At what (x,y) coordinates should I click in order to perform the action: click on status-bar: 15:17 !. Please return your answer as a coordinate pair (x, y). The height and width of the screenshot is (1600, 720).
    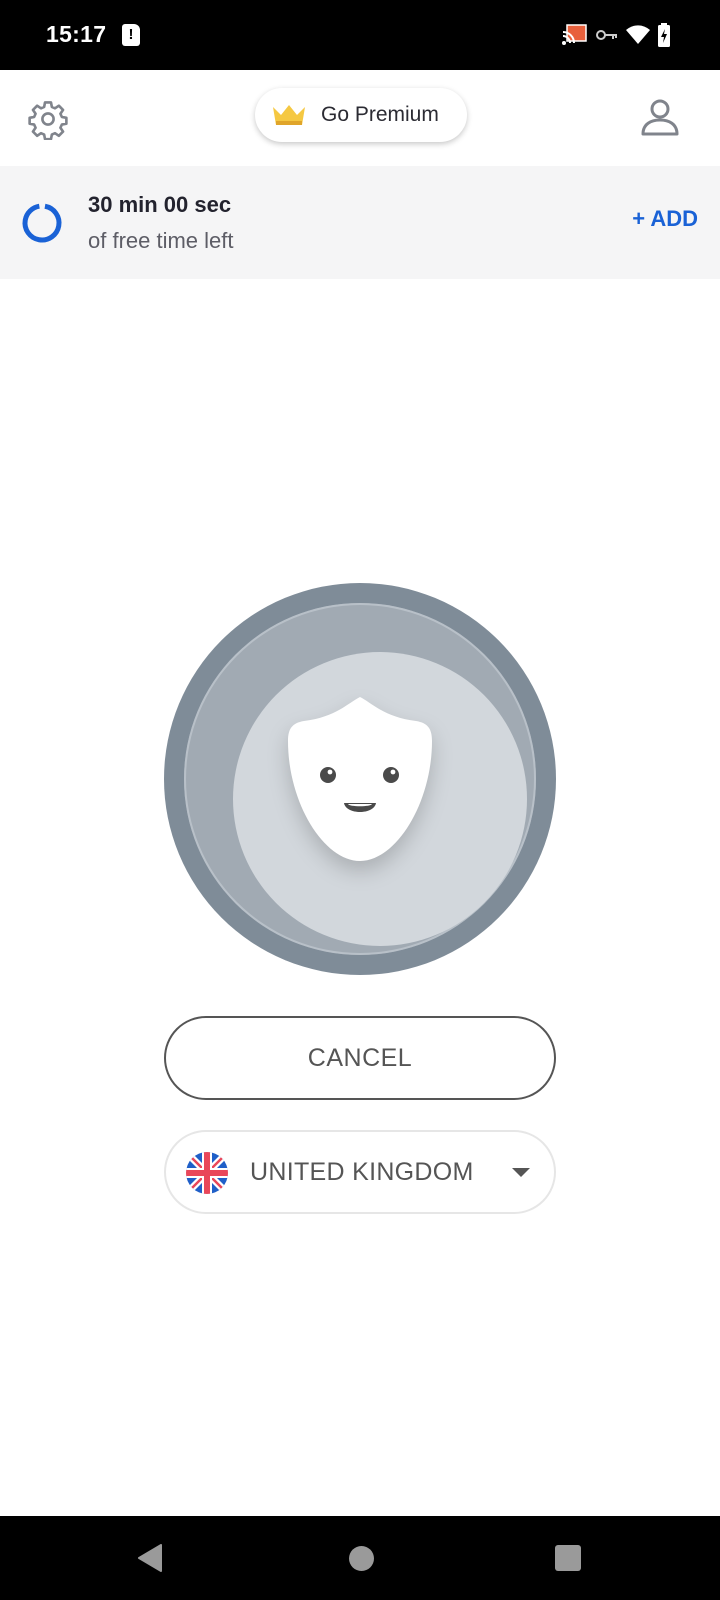
    Looking at the image, I should click on (360, 35).